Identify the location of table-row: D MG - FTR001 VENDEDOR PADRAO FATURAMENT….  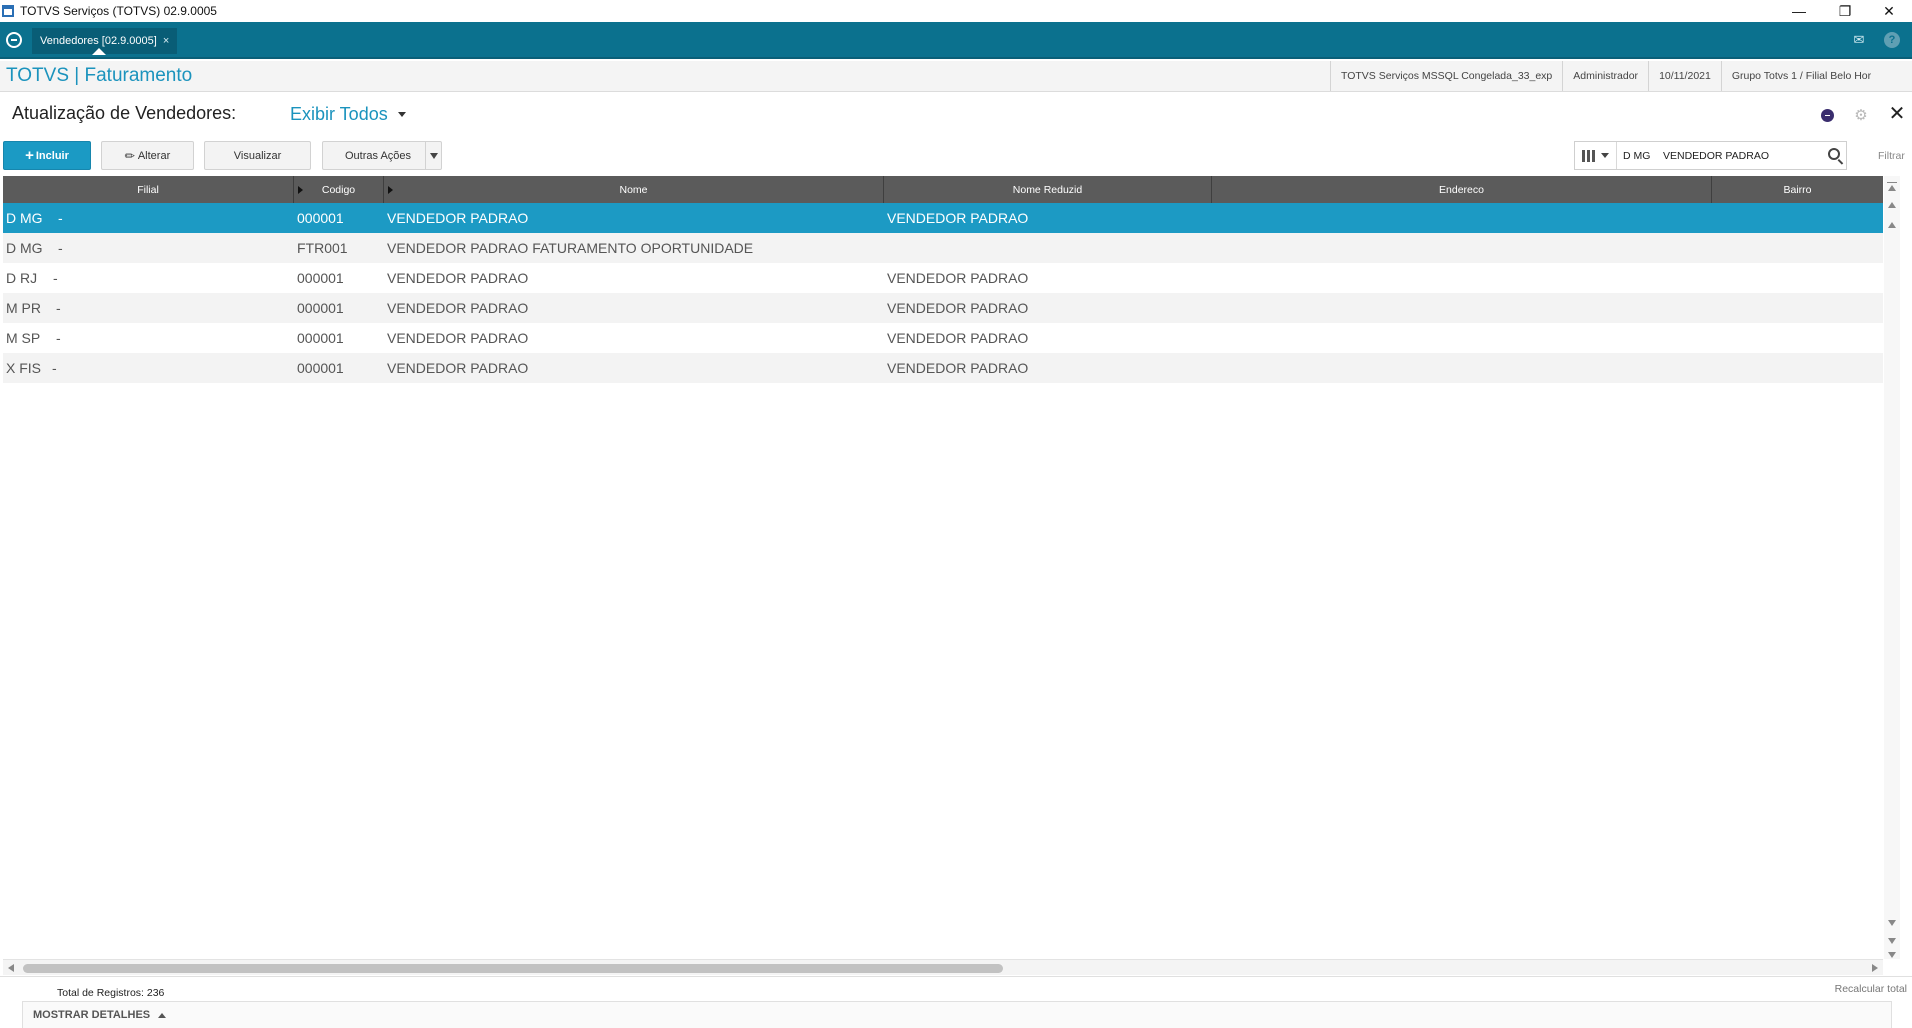
(943, 248).